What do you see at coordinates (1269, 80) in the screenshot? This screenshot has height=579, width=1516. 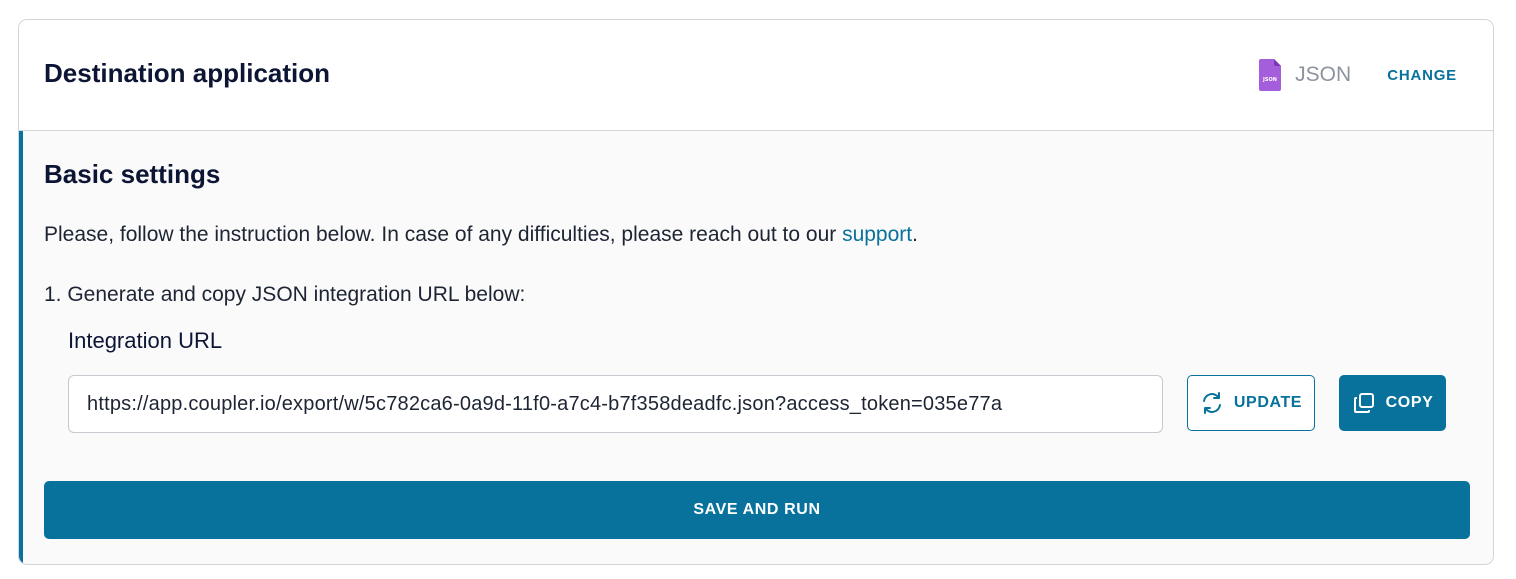 I see `json-icon-text: JSON` at bounding box center [1269, 80].